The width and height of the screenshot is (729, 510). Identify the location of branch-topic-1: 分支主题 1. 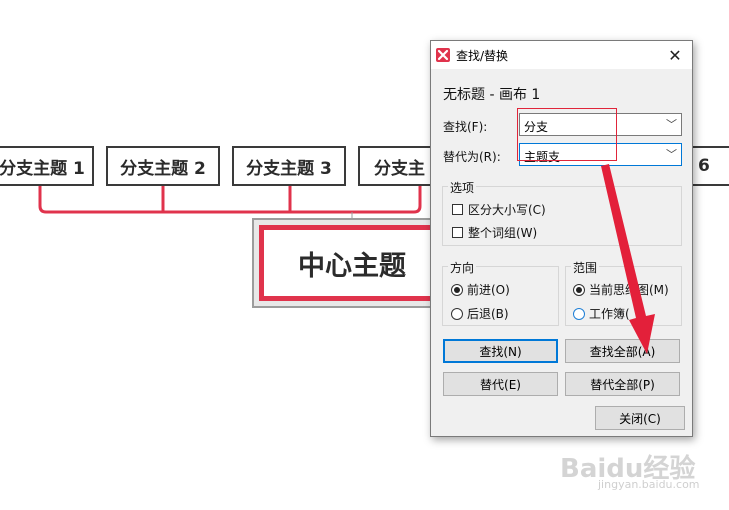
(47, 166).